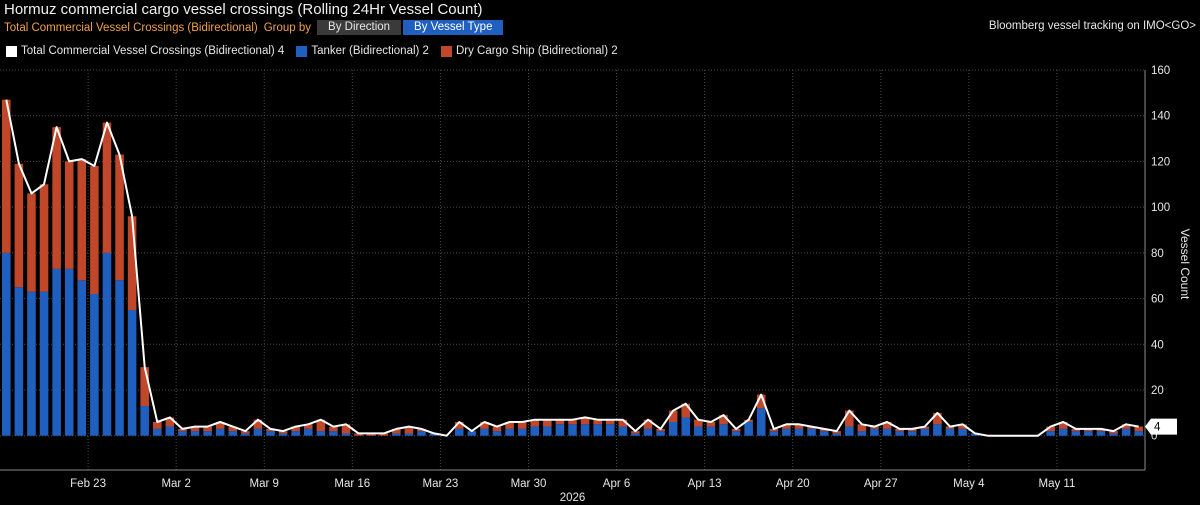 The height and width of the screenshot is (505, 1200). I want to click on x-tick-label: Mar 23, so click(440, 484).